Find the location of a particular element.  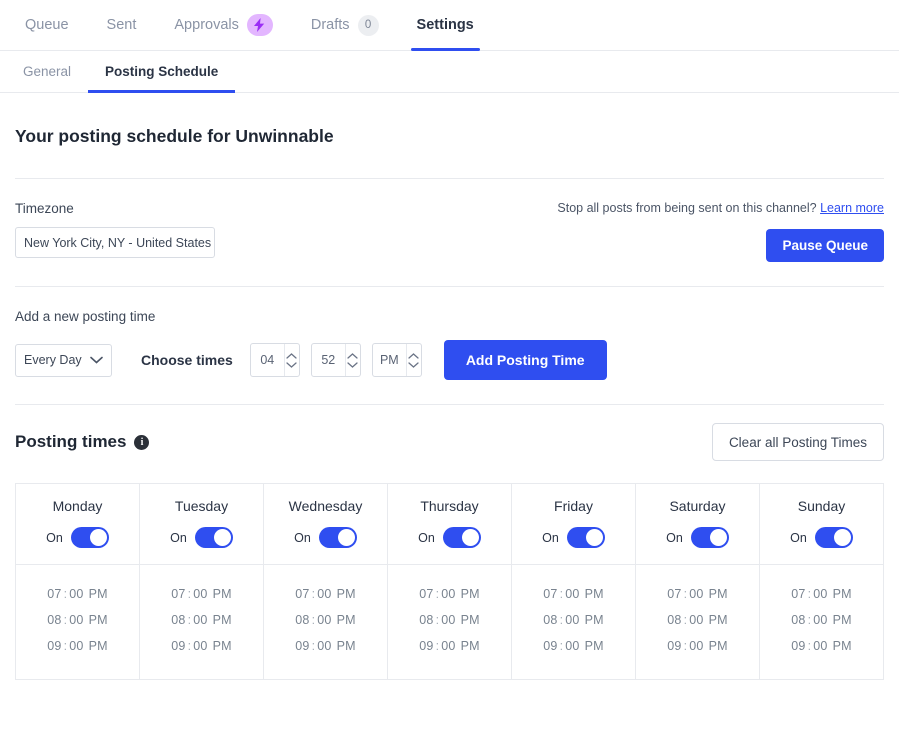

day-toggle-saturday is located at coordinates (709, 537).